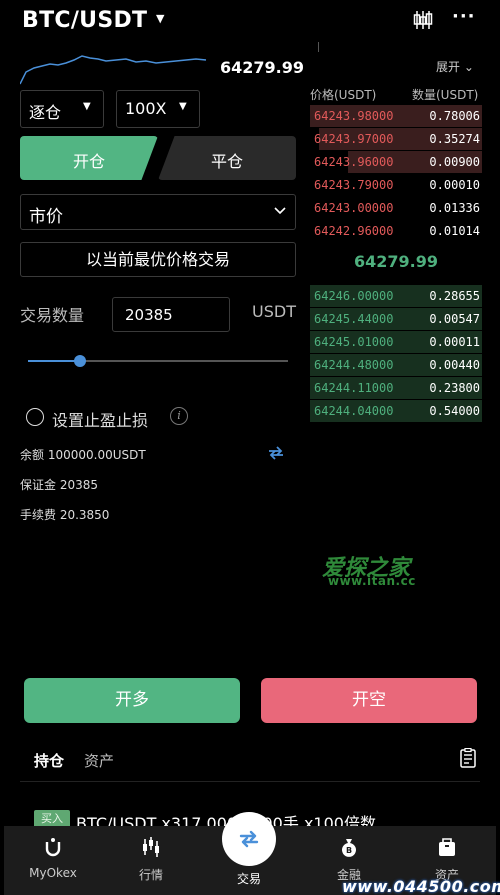  I want to click on finance-icon: B, so click(349, 848).